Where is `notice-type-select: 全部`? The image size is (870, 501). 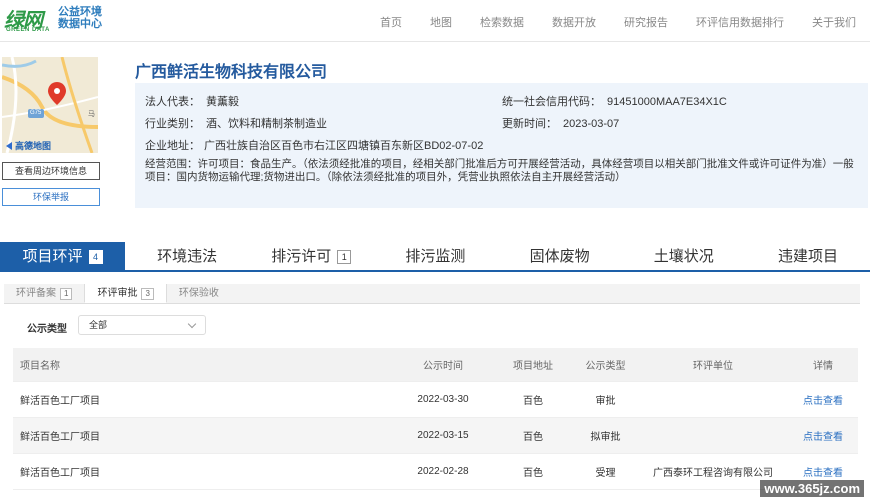
notice-type-select: 全部 is located at coordinates (142, 325).